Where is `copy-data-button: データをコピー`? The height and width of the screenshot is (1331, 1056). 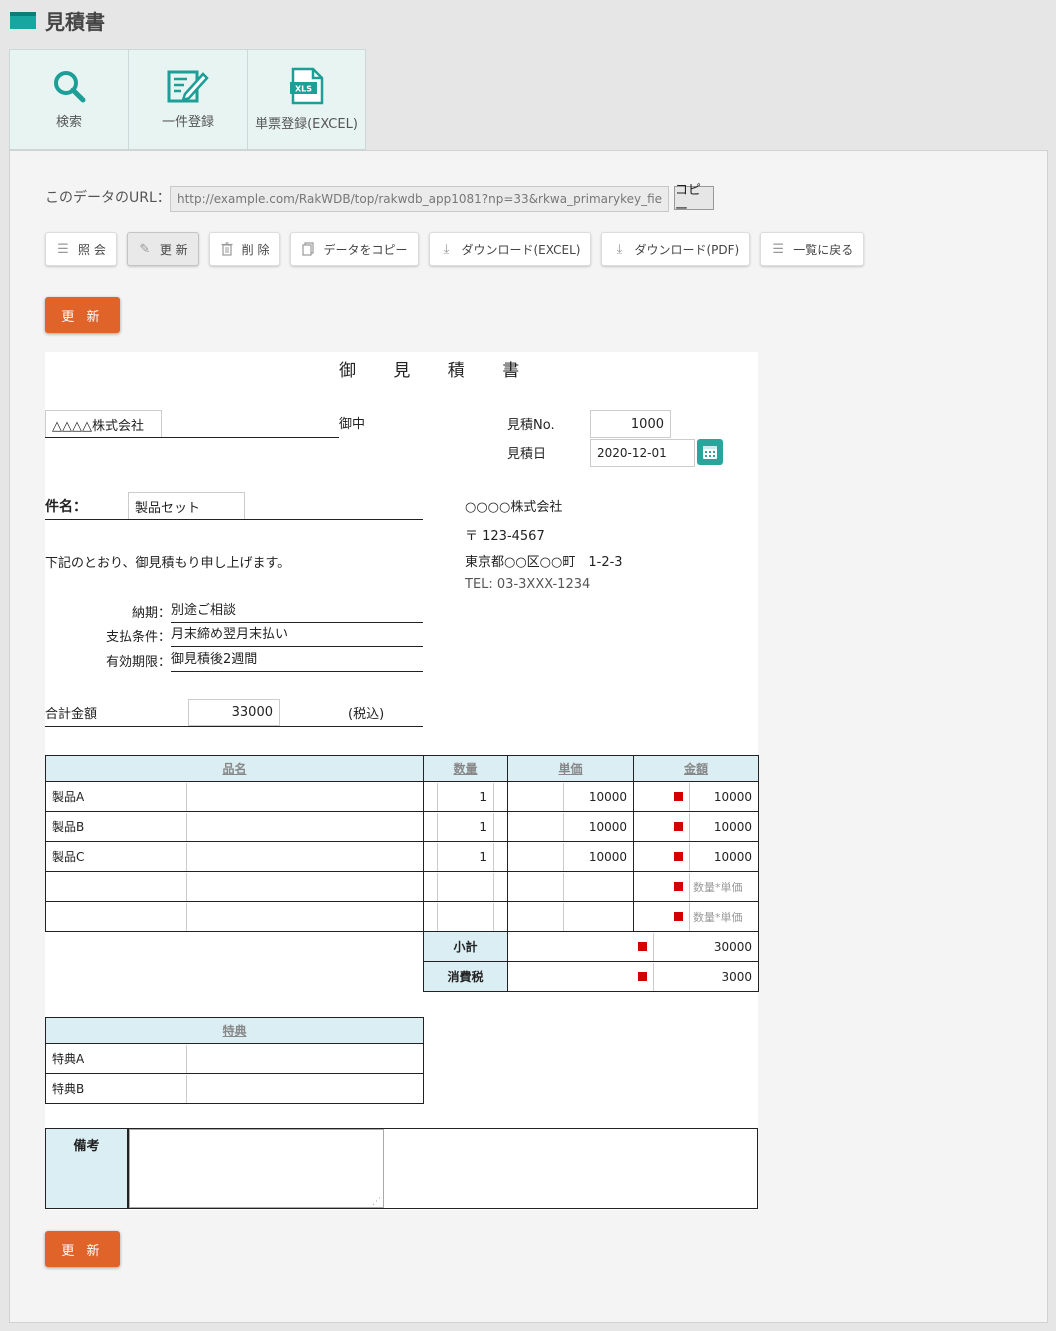
copy-data-button: データをコピー is located at coordinates (354, 249).